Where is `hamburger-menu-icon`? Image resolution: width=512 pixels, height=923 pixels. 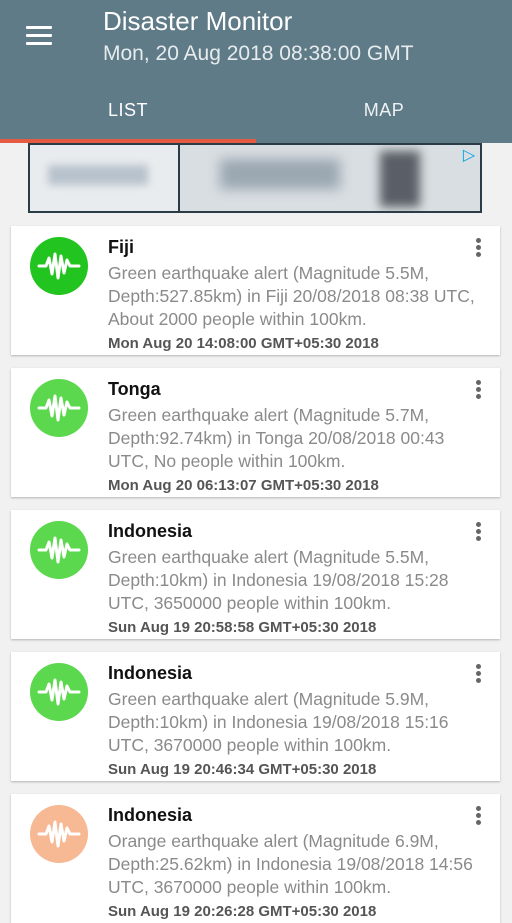 hamburger-menu-icon is located at coordinates (39, 36).